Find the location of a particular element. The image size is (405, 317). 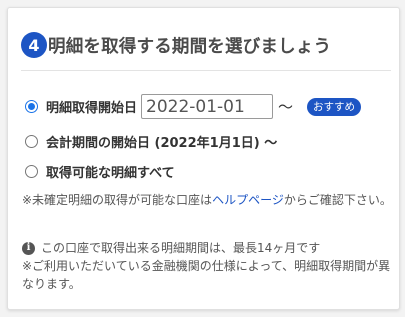

option-start-date-label: 明細取得開始日 is located at coordinates (92, 108).